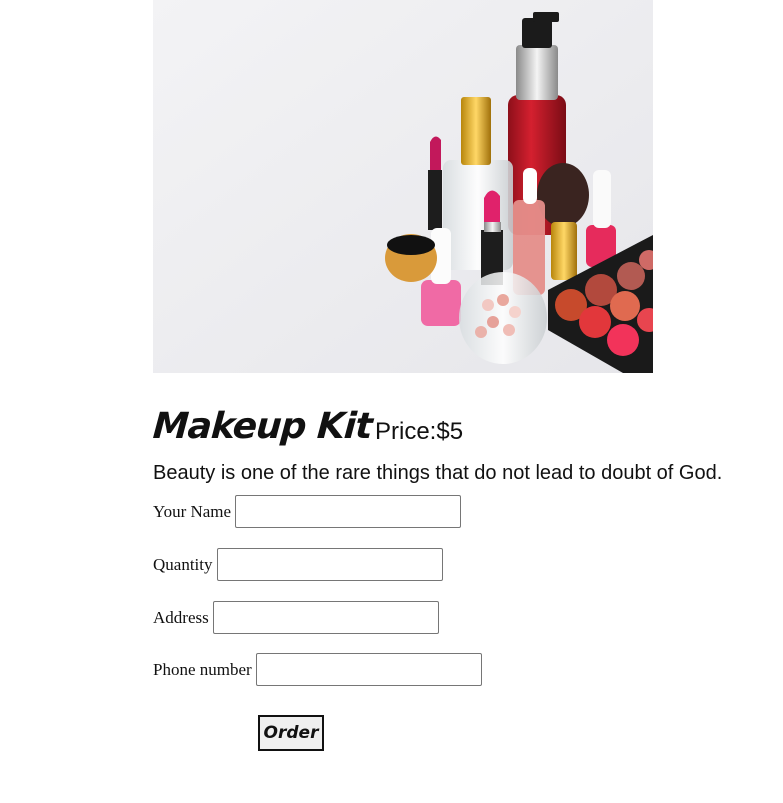  I want to click on name-input, so click(348, 511).